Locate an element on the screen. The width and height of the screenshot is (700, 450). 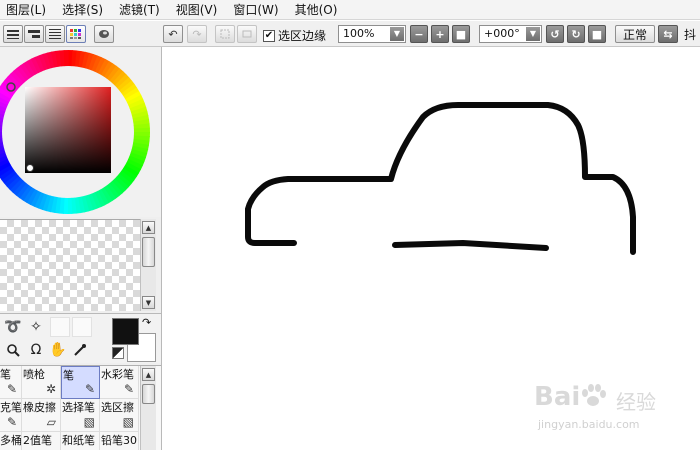
brush-tool: 喷枪 ✲ is located at coordinates (41, 382).